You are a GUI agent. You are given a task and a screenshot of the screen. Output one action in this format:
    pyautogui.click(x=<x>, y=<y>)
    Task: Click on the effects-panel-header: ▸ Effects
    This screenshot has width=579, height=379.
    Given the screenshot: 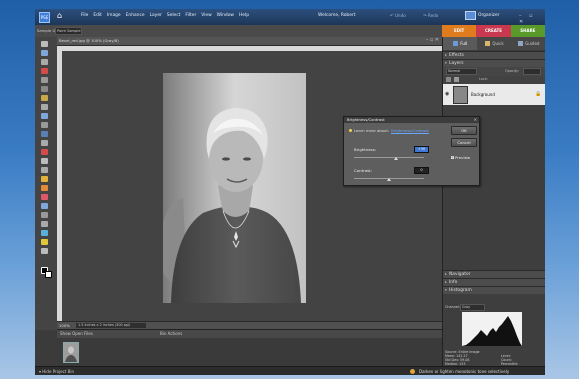 What is the action you would take?
    pyautogui.click(x=494, y=55)
    